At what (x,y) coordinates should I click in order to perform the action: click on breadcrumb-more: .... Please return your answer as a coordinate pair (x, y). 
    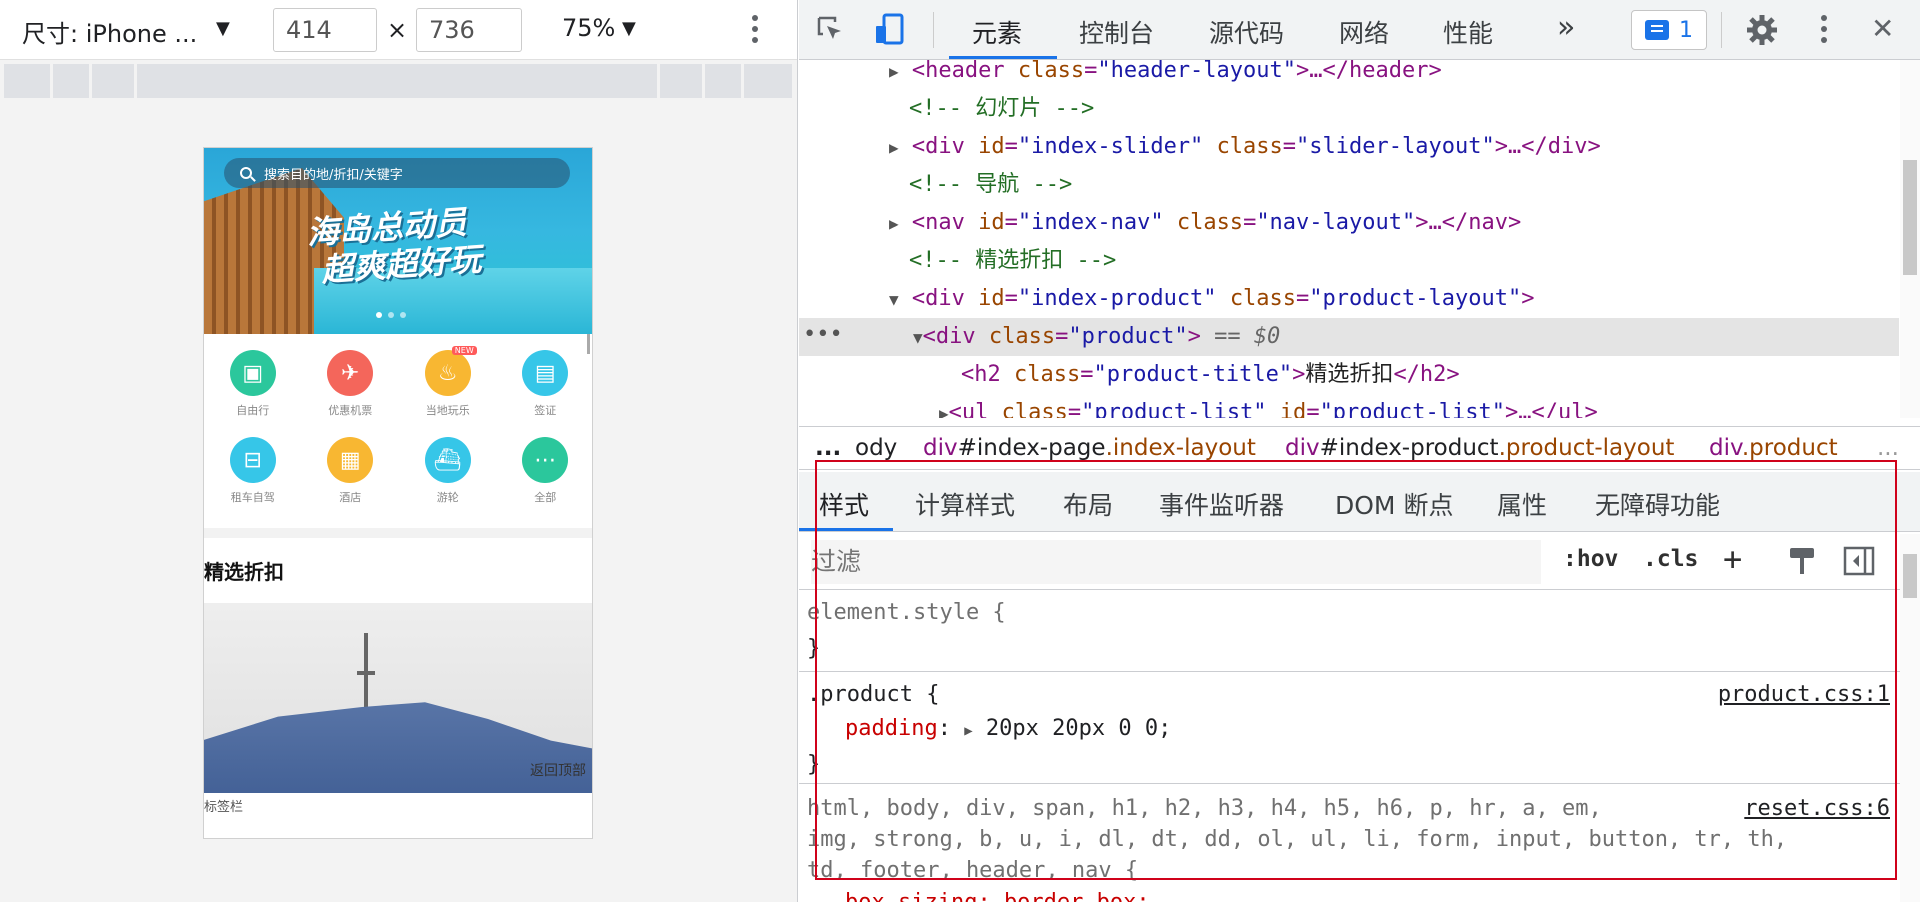
    Looking at the image, I should click on (1888, 448).